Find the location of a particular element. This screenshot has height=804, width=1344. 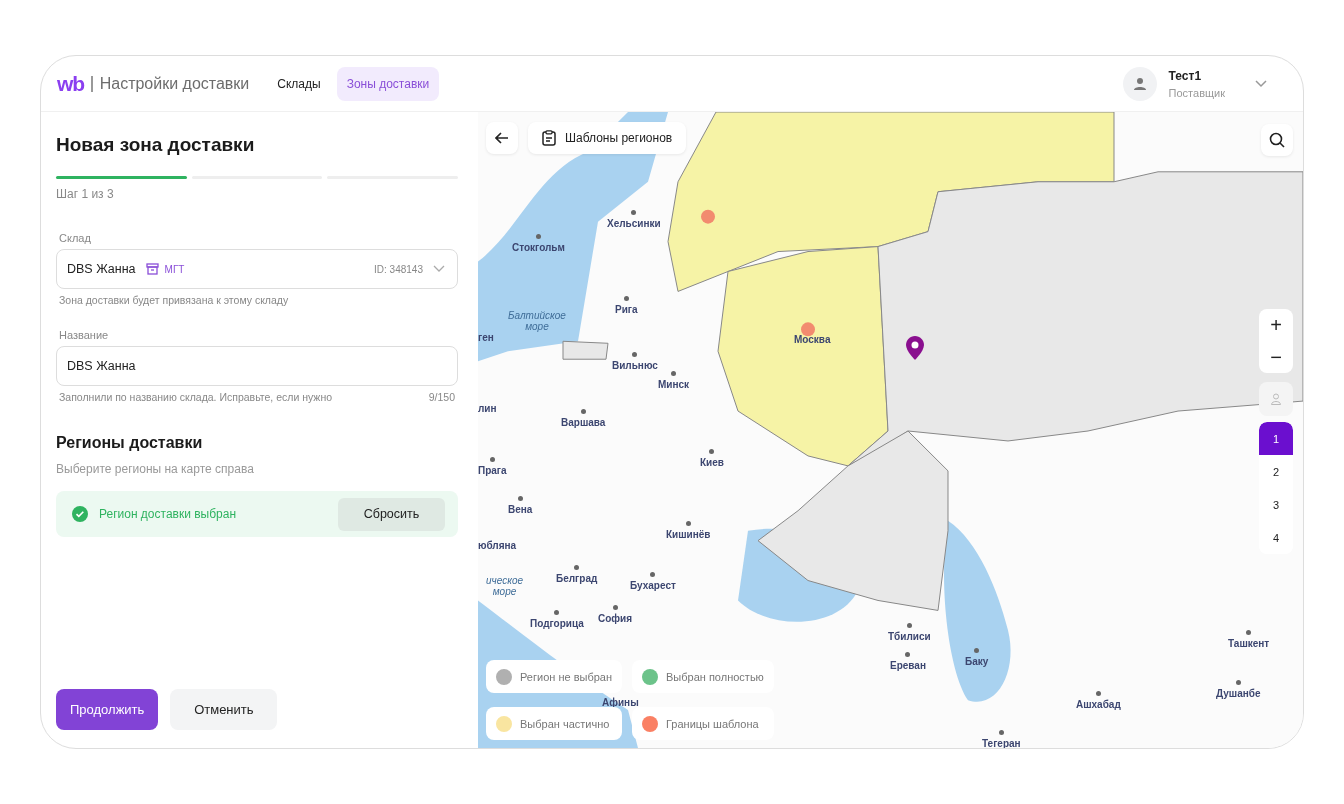

section-subtitle: Выберите регионы на карте справа is located at coordinates (155, 469).